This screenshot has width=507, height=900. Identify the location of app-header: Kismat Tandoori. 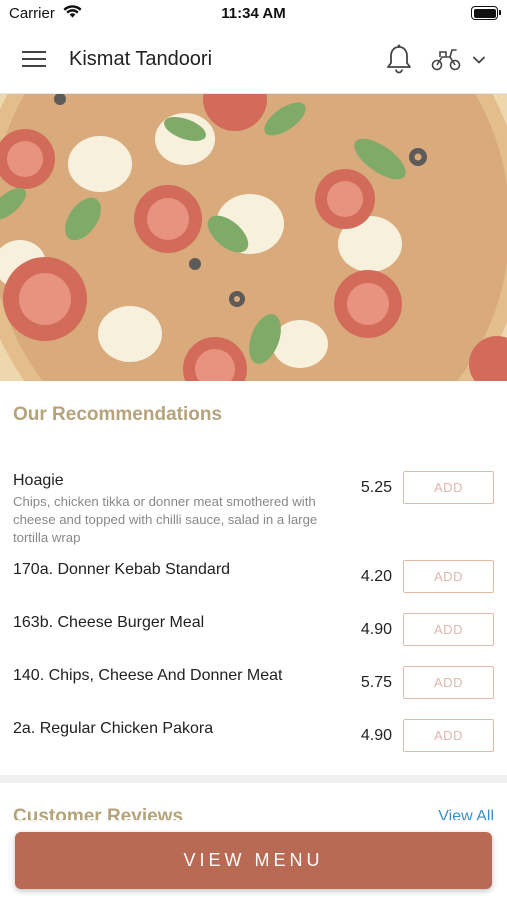
(253, 61).